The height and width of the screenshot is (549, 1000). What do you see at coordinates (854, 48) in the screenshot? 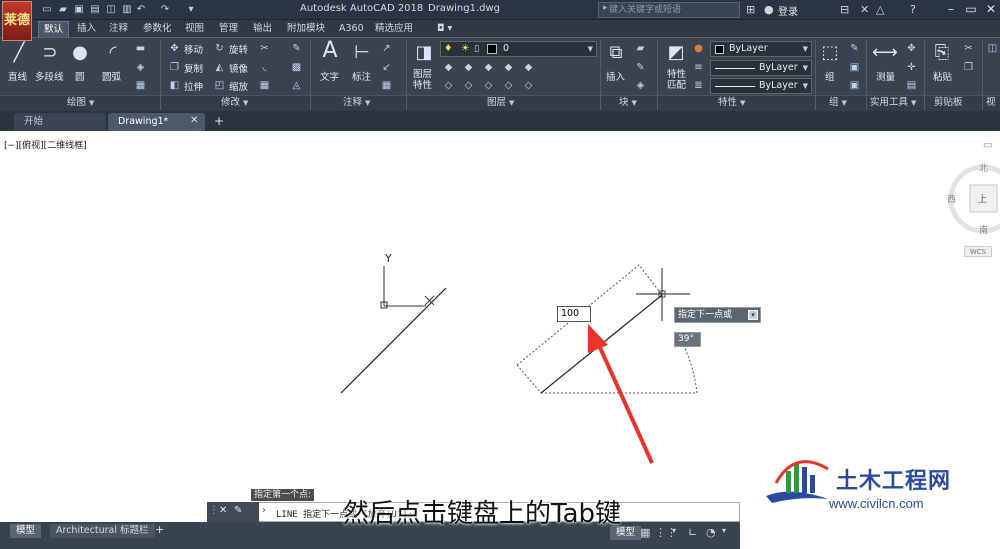
I see `ungroup-icon: ✎` at bounding box center [854, 48].